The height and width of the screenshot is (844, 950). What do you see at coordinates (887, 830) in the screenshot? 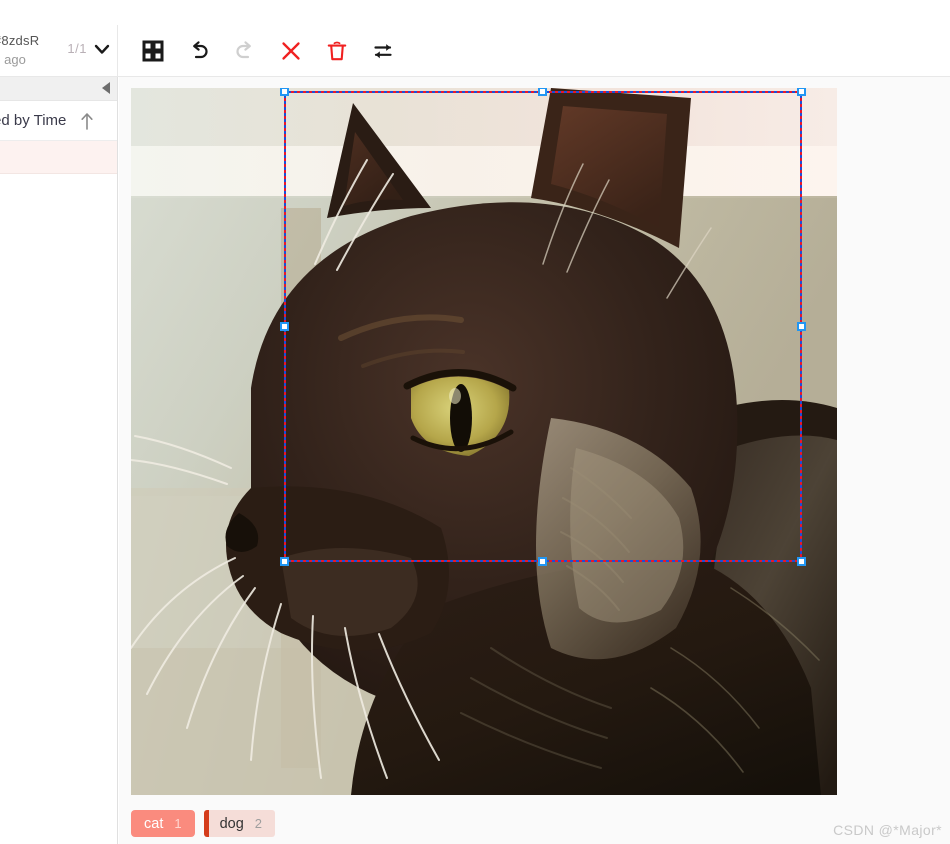
I see `watermark: CSDN @*Major*` at bounding box center [887, 830].